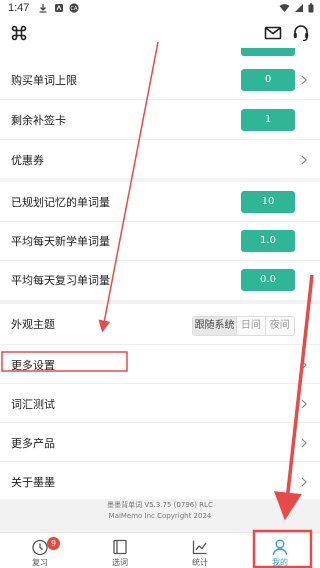 The image size is (320, 568). What do you see at coordinates (160, 442) in the screenshot?
I see `row-more-products: 更多产品` at bounding box center [160, 442].